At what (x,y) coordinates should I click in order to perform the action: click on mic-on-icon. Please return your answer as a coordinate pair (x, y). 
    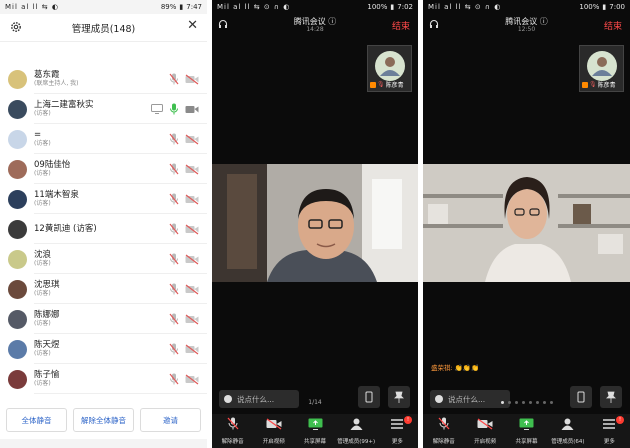
    Looking at the image, I should click on (174, 109).